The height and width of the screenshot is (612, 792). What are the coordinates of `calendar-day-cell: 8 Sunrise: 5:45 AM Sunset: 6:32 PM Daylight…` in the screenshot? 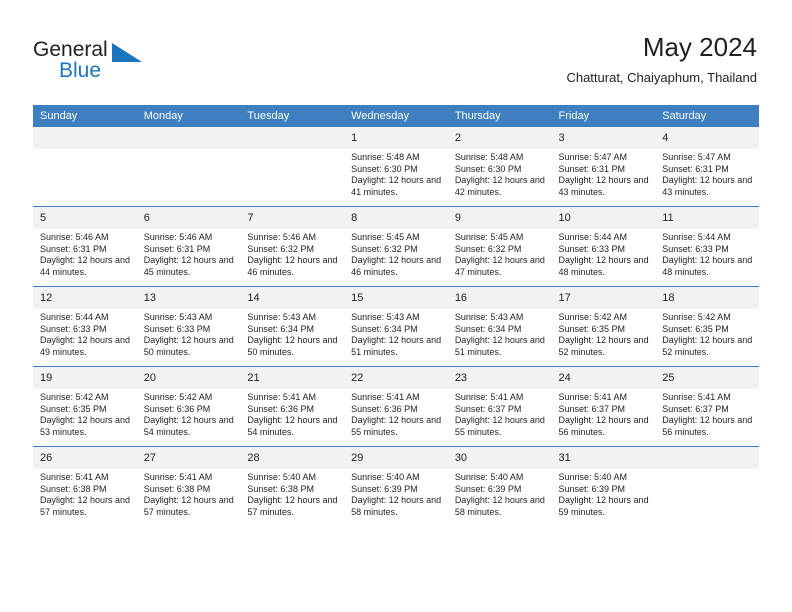 It's located at (396, 246).